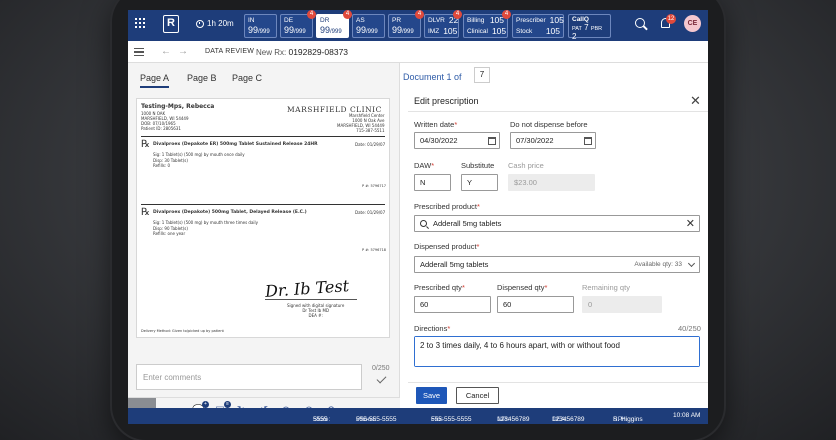  What do you see at coordinates (549, 124) in the screenshot?
I see `dnd-label: Do not dispense before` at bounding box center [549, 124].